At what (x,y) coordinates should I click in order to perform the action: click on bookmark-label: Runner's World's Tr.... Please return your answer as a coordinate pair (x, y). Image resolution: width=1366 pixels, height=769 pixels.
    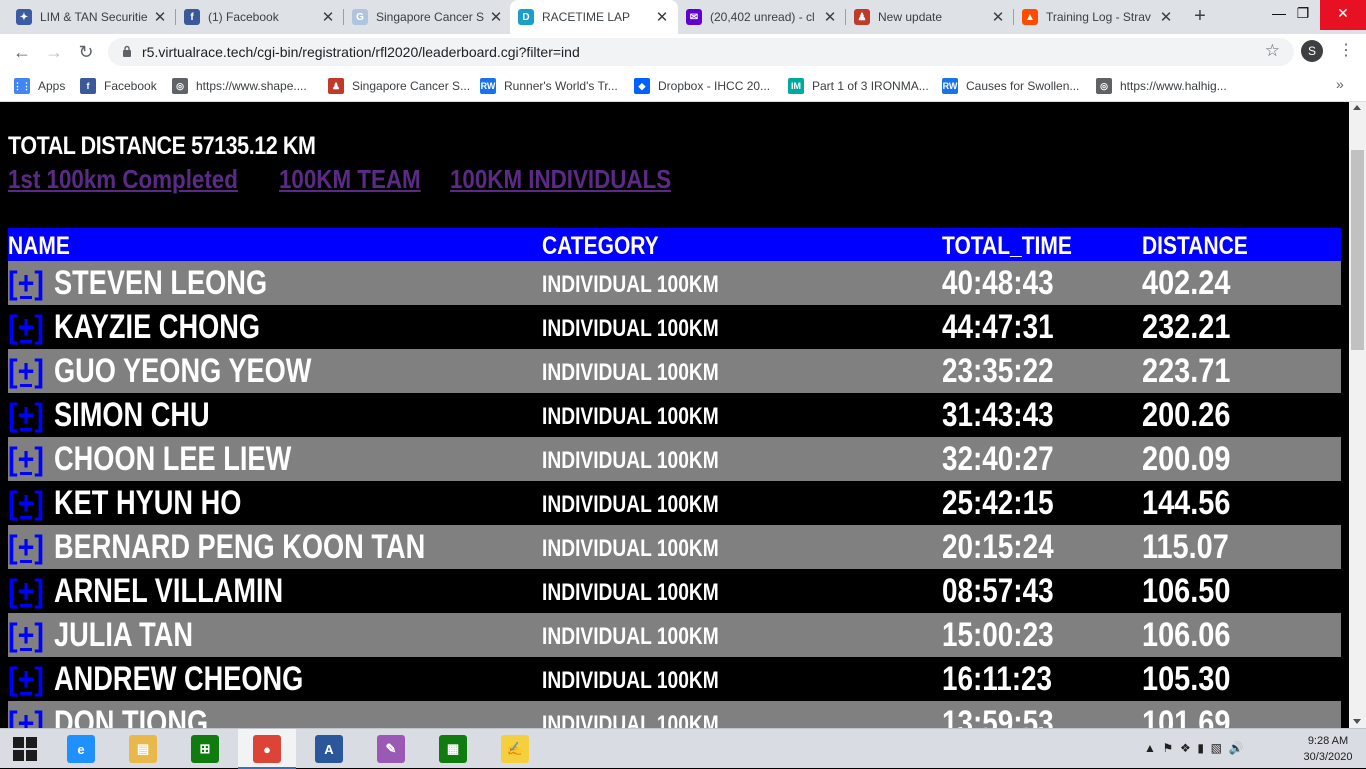
    Looking at the image, I should click on (561, 86).